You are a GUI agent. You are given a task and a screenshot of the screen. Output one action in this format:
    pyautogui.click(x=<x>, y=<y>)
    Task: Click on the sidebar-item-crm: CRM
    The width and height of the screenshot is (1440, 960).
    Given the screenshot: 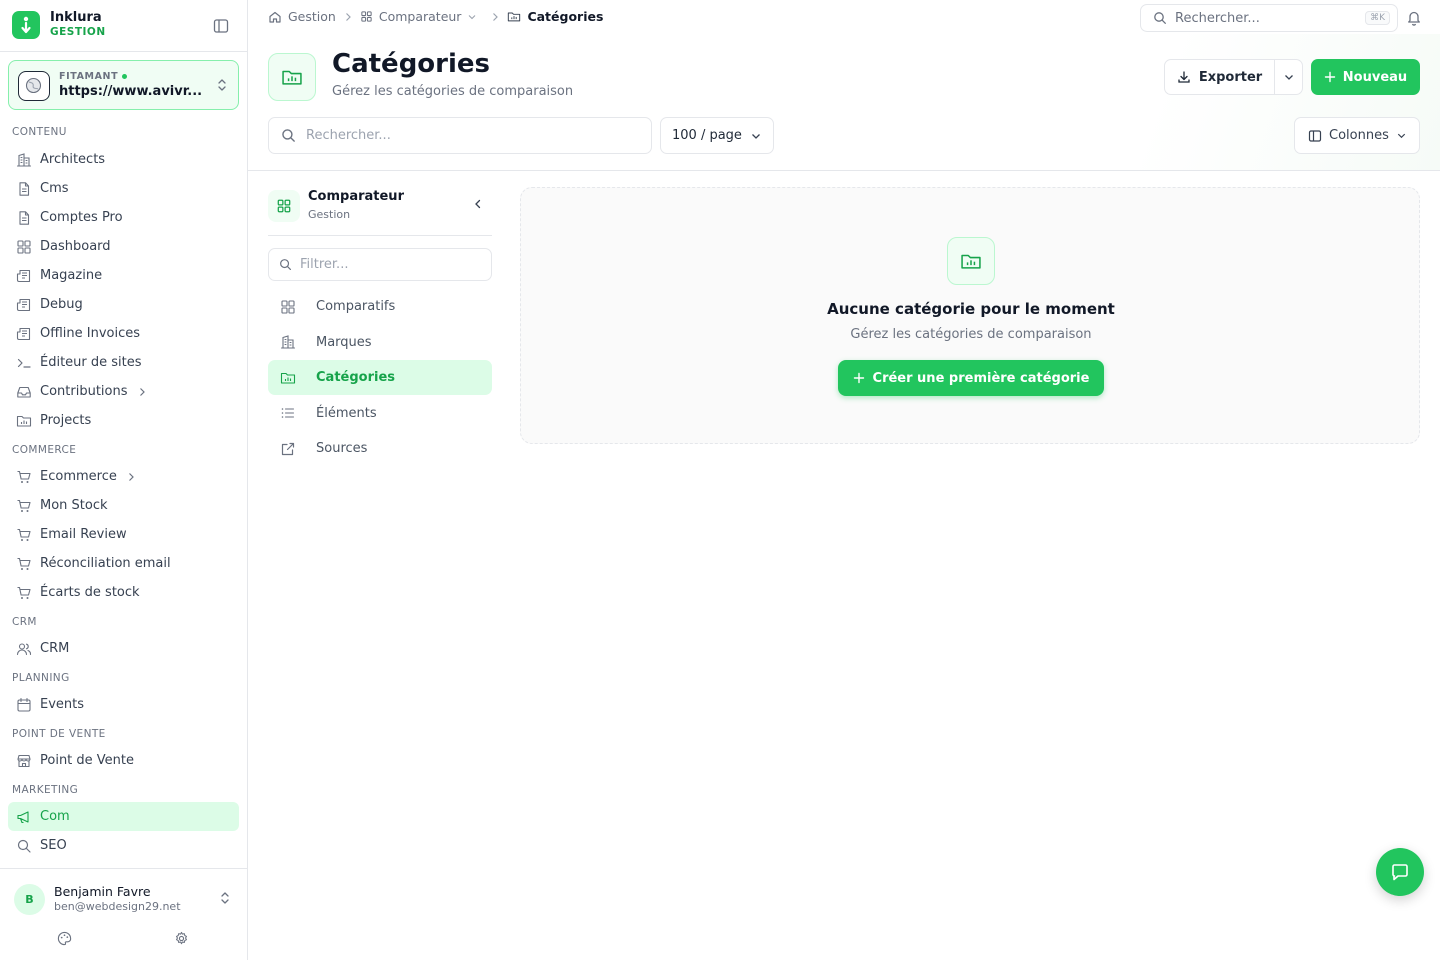 What is the action you would take?
    pyautogui.click(x=123, y=648)
    